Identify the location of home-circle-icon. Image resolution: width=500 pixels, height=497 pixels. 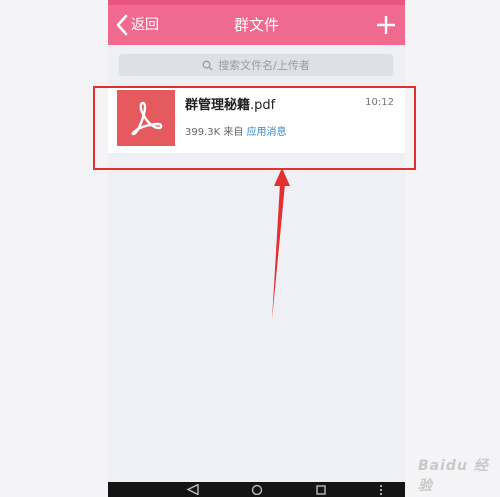
(257, 489).